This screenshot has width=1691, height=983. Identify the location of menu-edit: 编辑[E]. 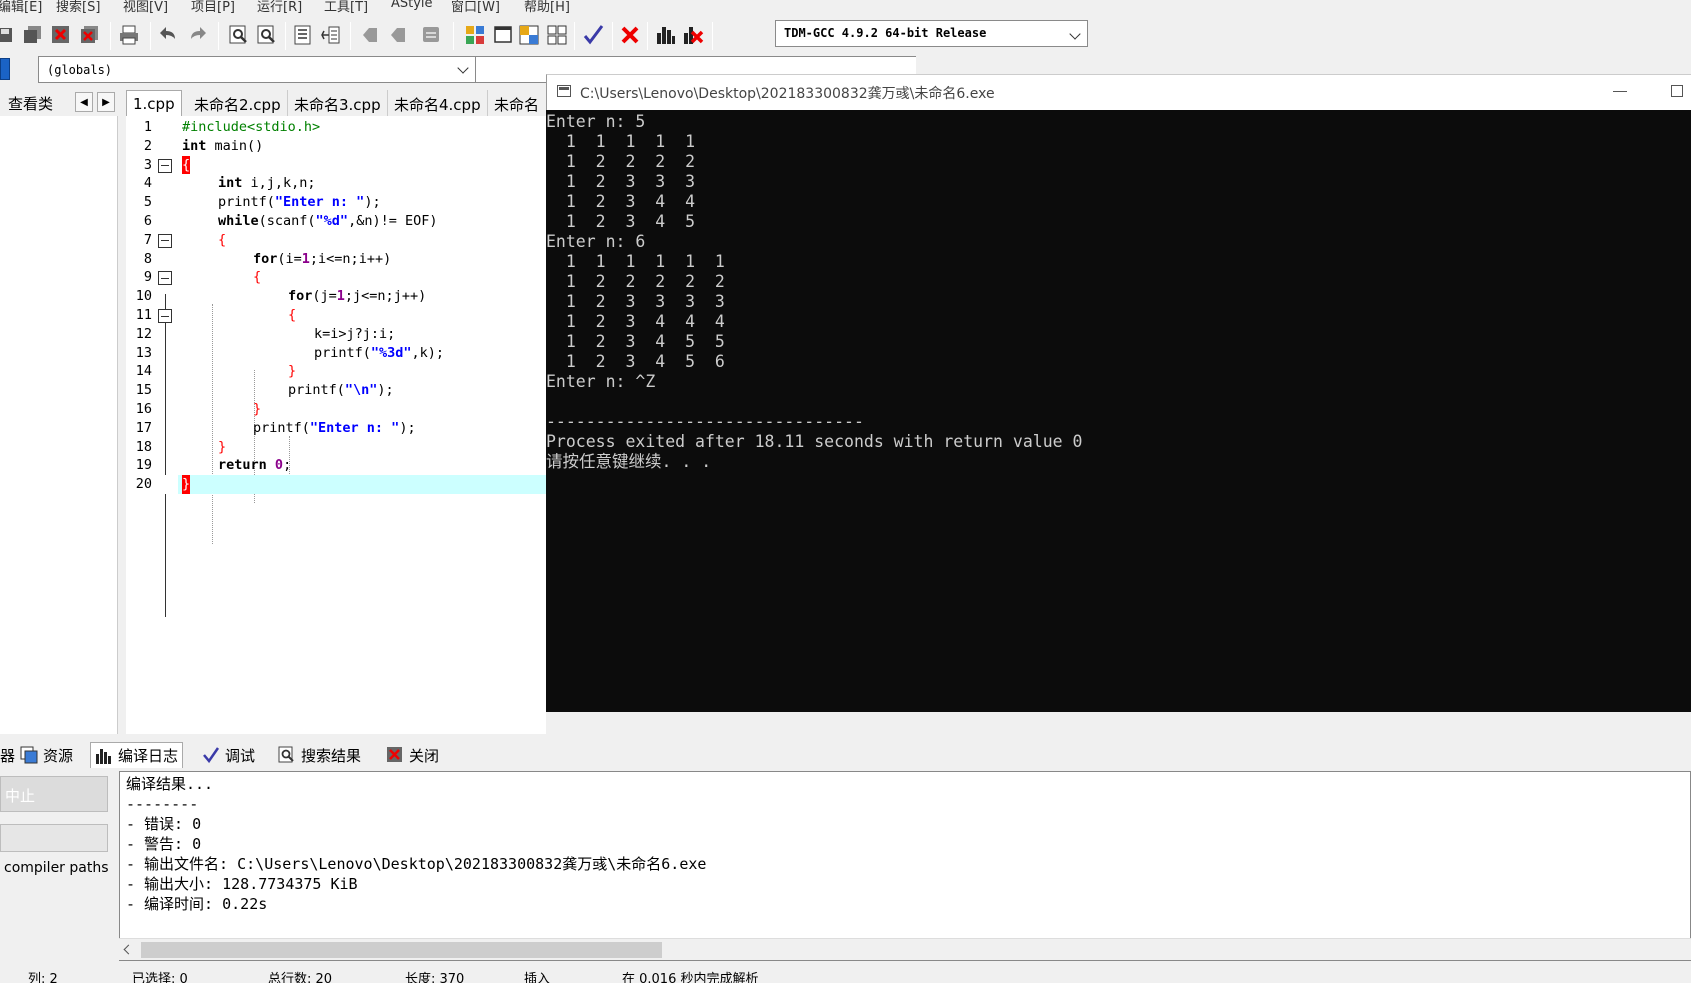
(21, 7).